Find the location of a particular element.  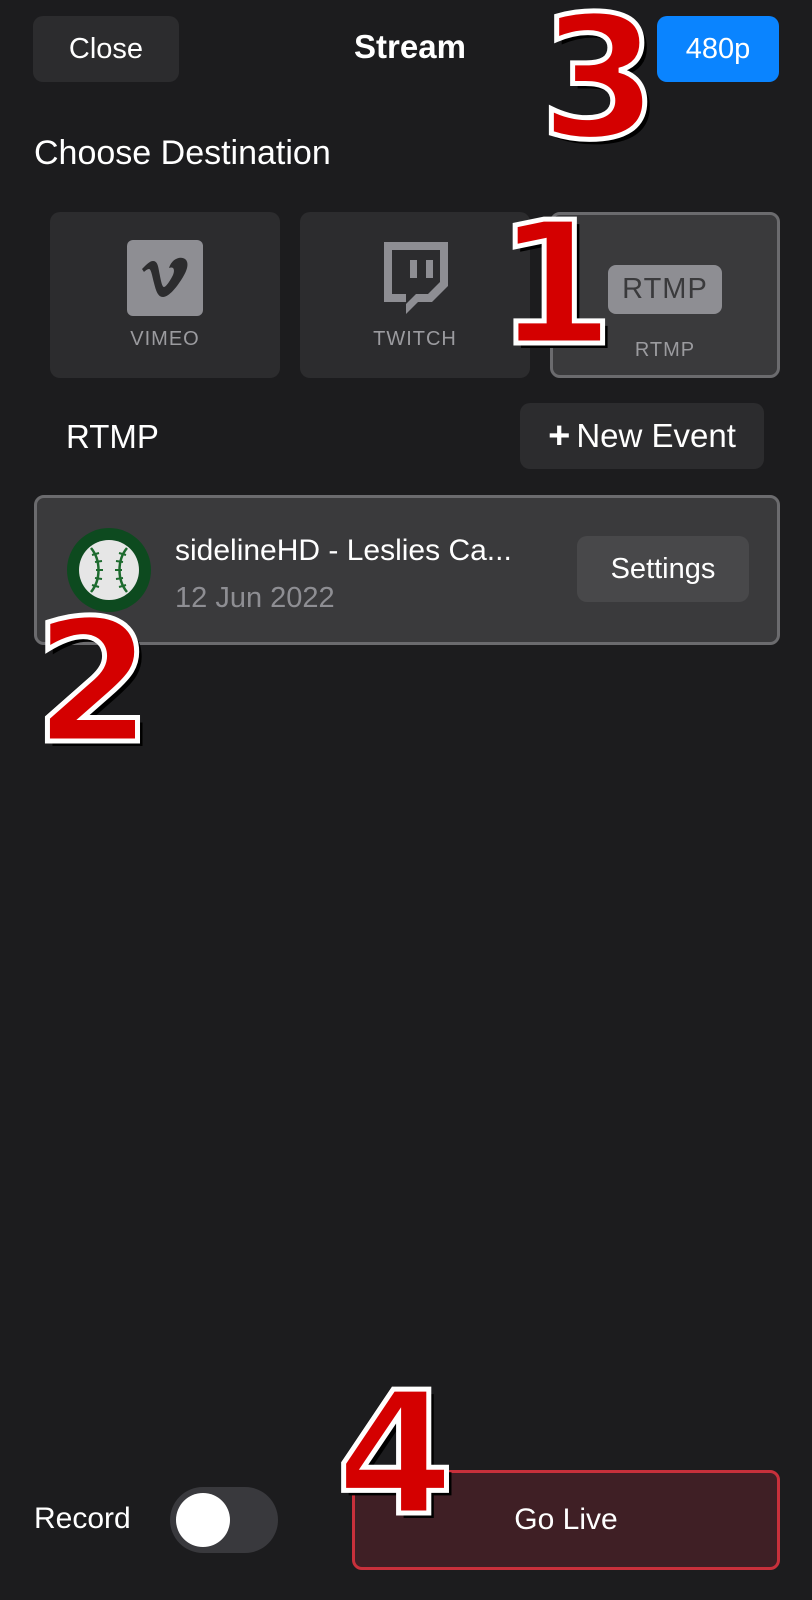

resolution-button: 480p is located at coordinates (718, 49).